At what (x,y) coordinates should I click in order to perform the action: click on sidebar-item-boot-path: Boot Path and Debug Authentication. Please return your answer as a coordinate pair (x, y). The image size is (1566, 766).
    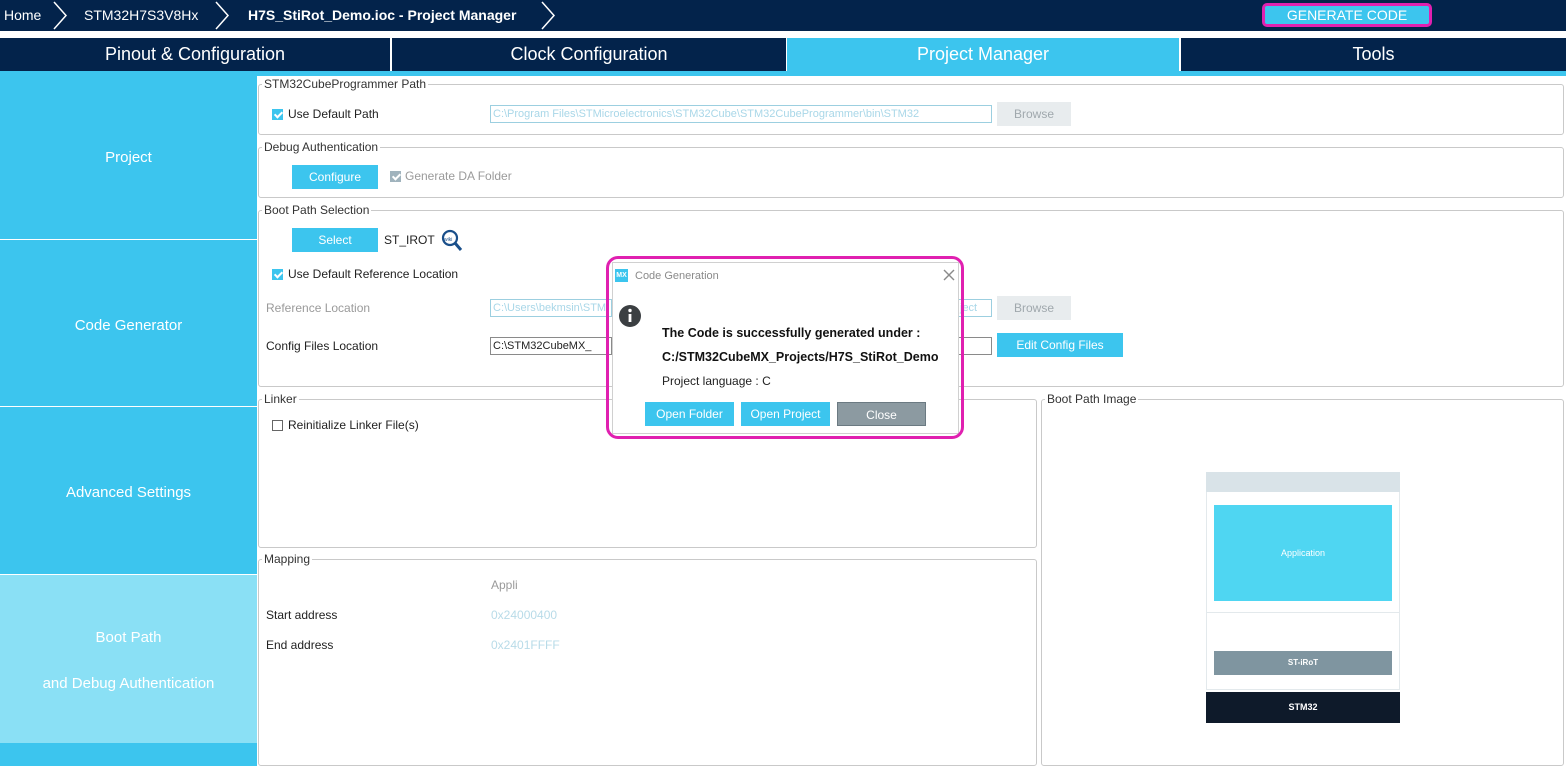
    Looking at the image, I should click on (128, 659).